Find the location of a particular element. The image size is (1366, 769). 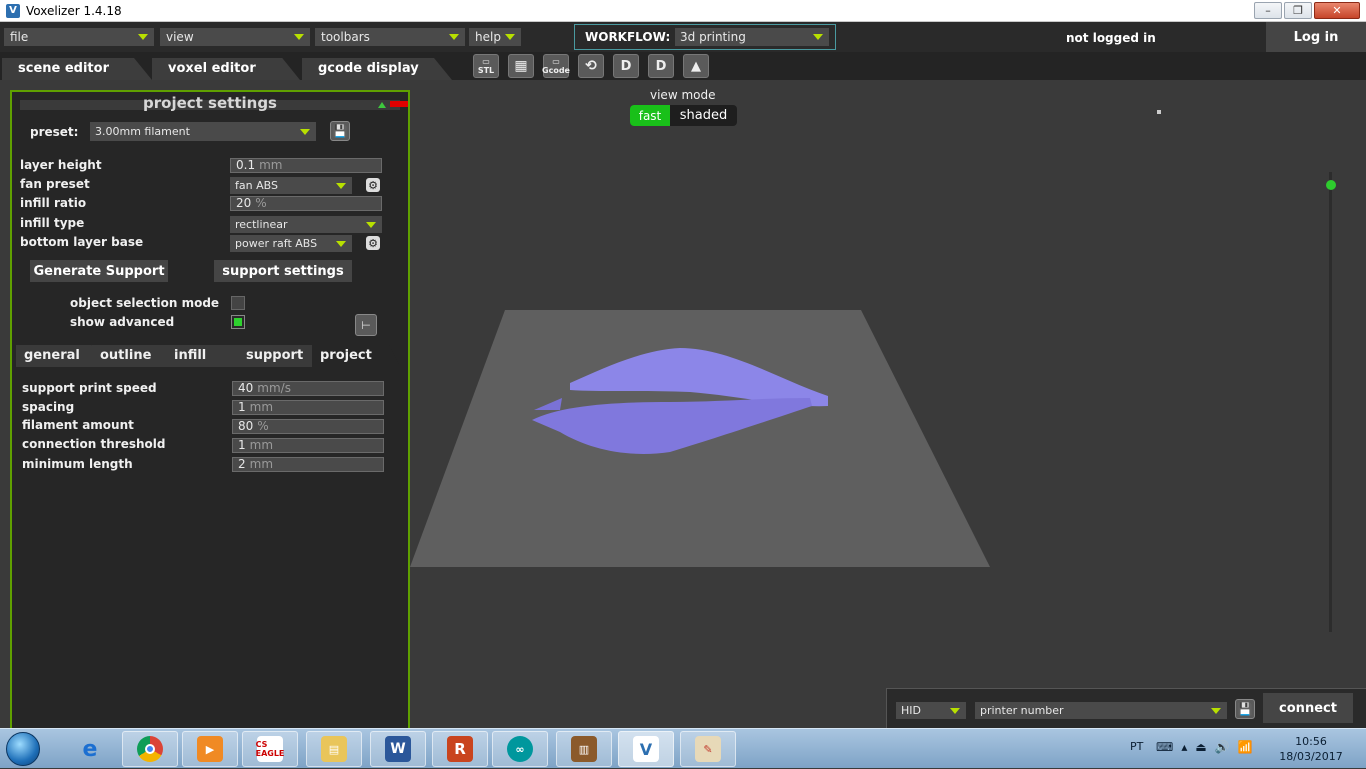

start-button-icon is located at coordinates (23, 749).